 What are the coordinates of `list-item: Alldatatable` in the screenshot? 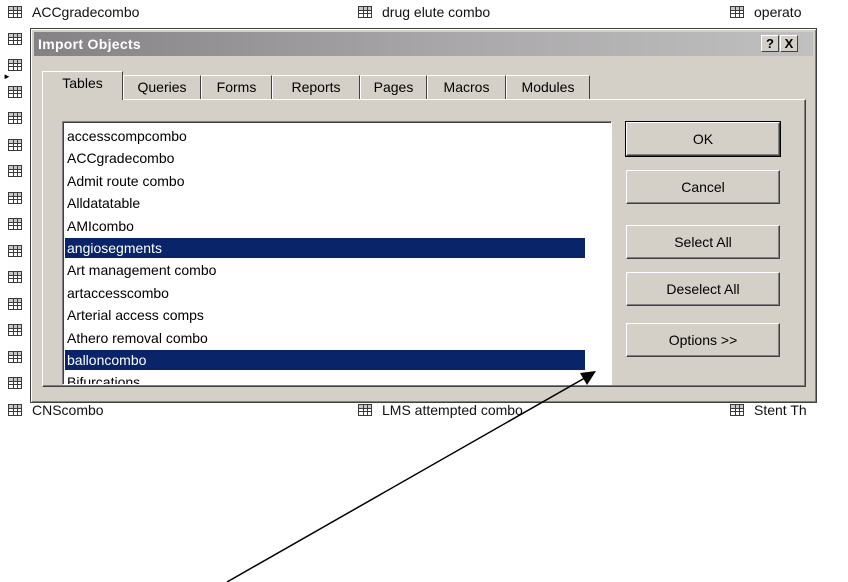 It's located at (325, 203).